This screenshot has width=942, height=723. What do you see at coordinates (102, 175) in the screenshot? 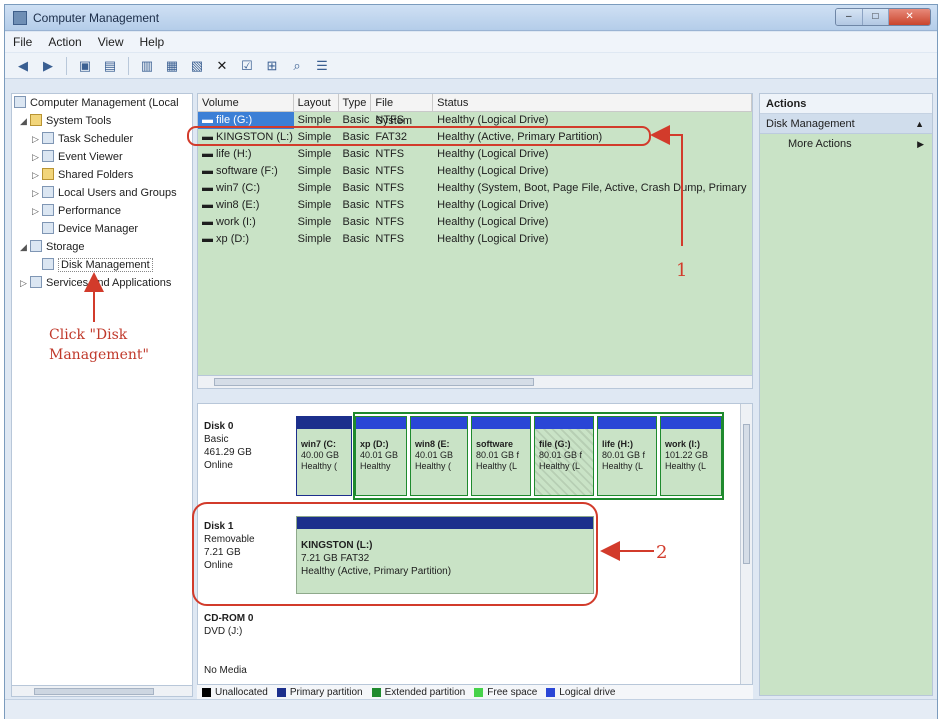
I see `tree-item-shared-folders: ▷ Shared Folders` at bounding box center [102, 175].